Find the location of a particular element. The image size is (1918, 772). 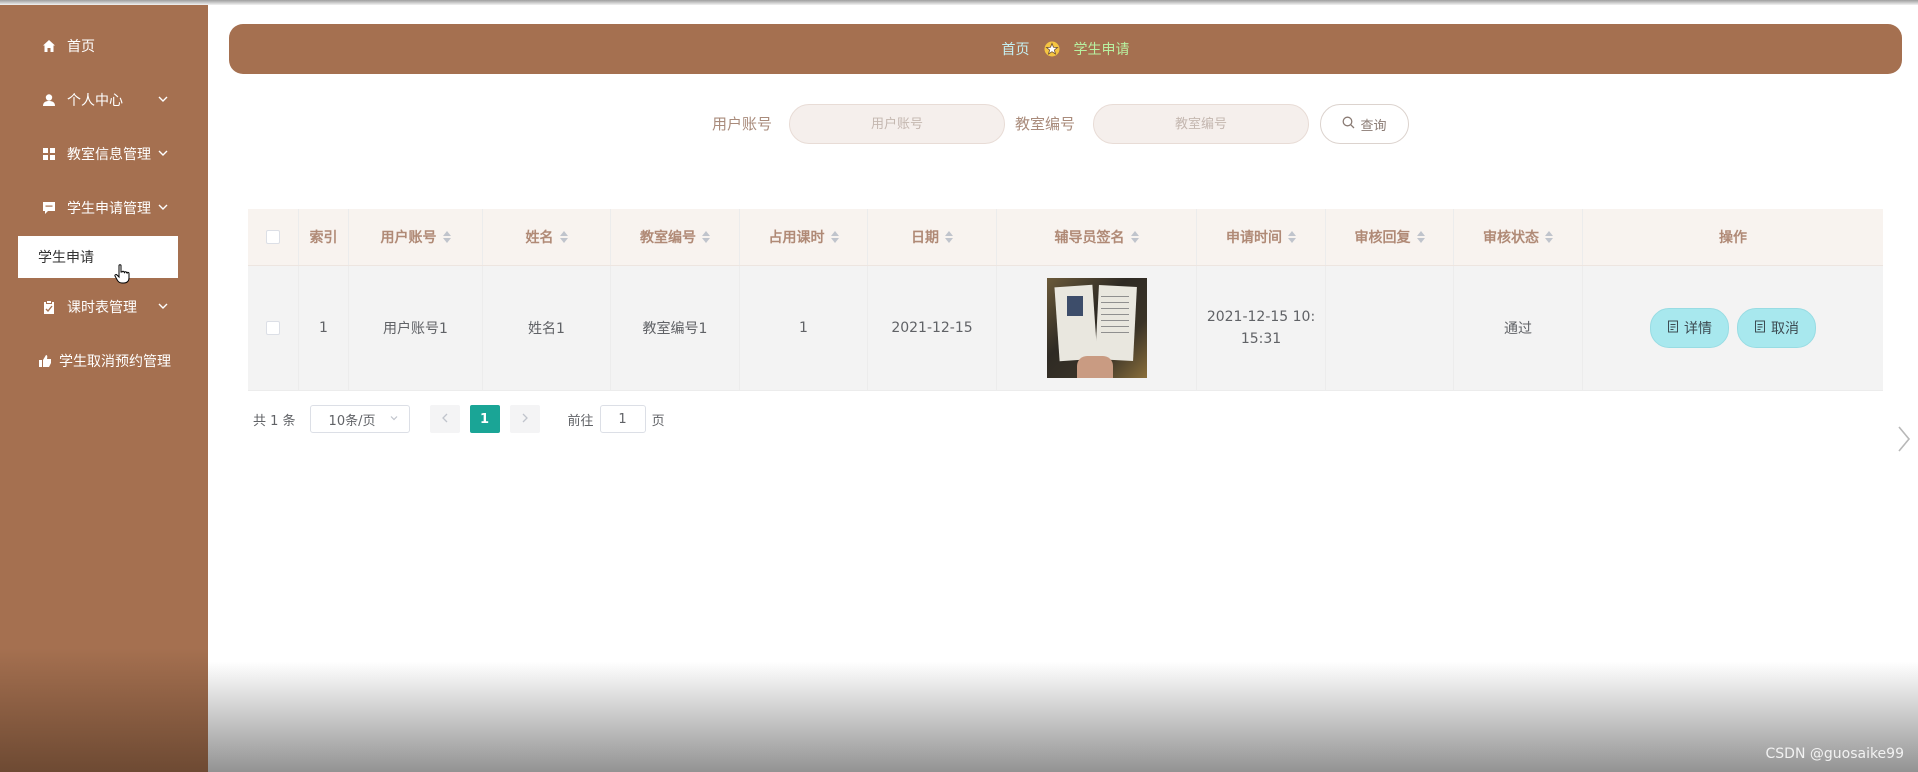

breadcrumb-current: 学生申请 is located at coordinates (1101, 50).